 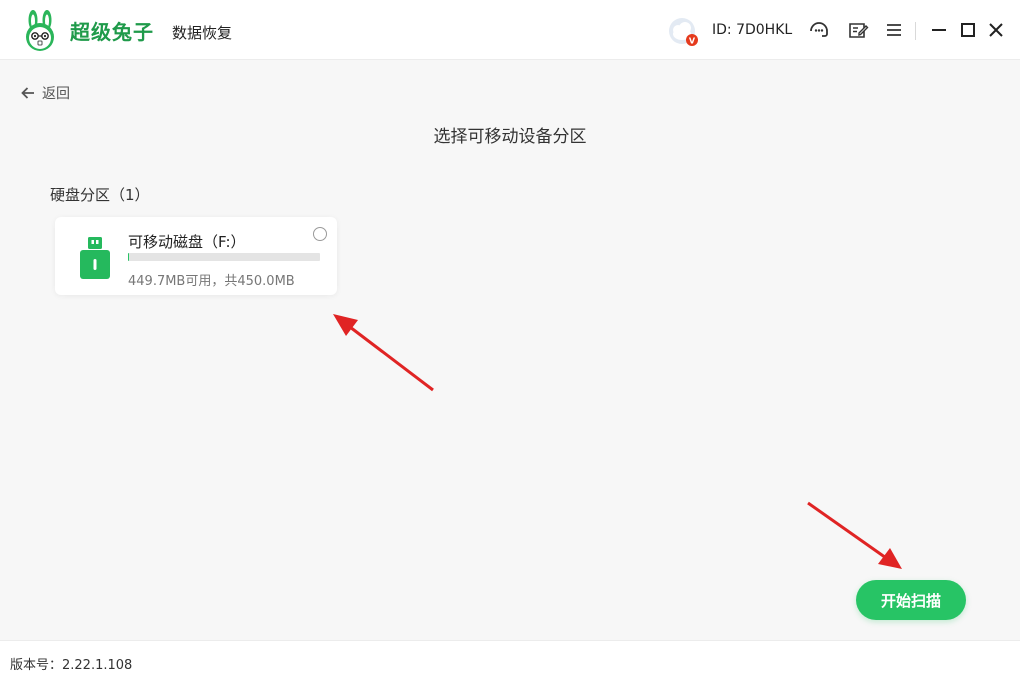 I want to click on brand-subtitle: 数据恢复, so click(x=202, y=33).